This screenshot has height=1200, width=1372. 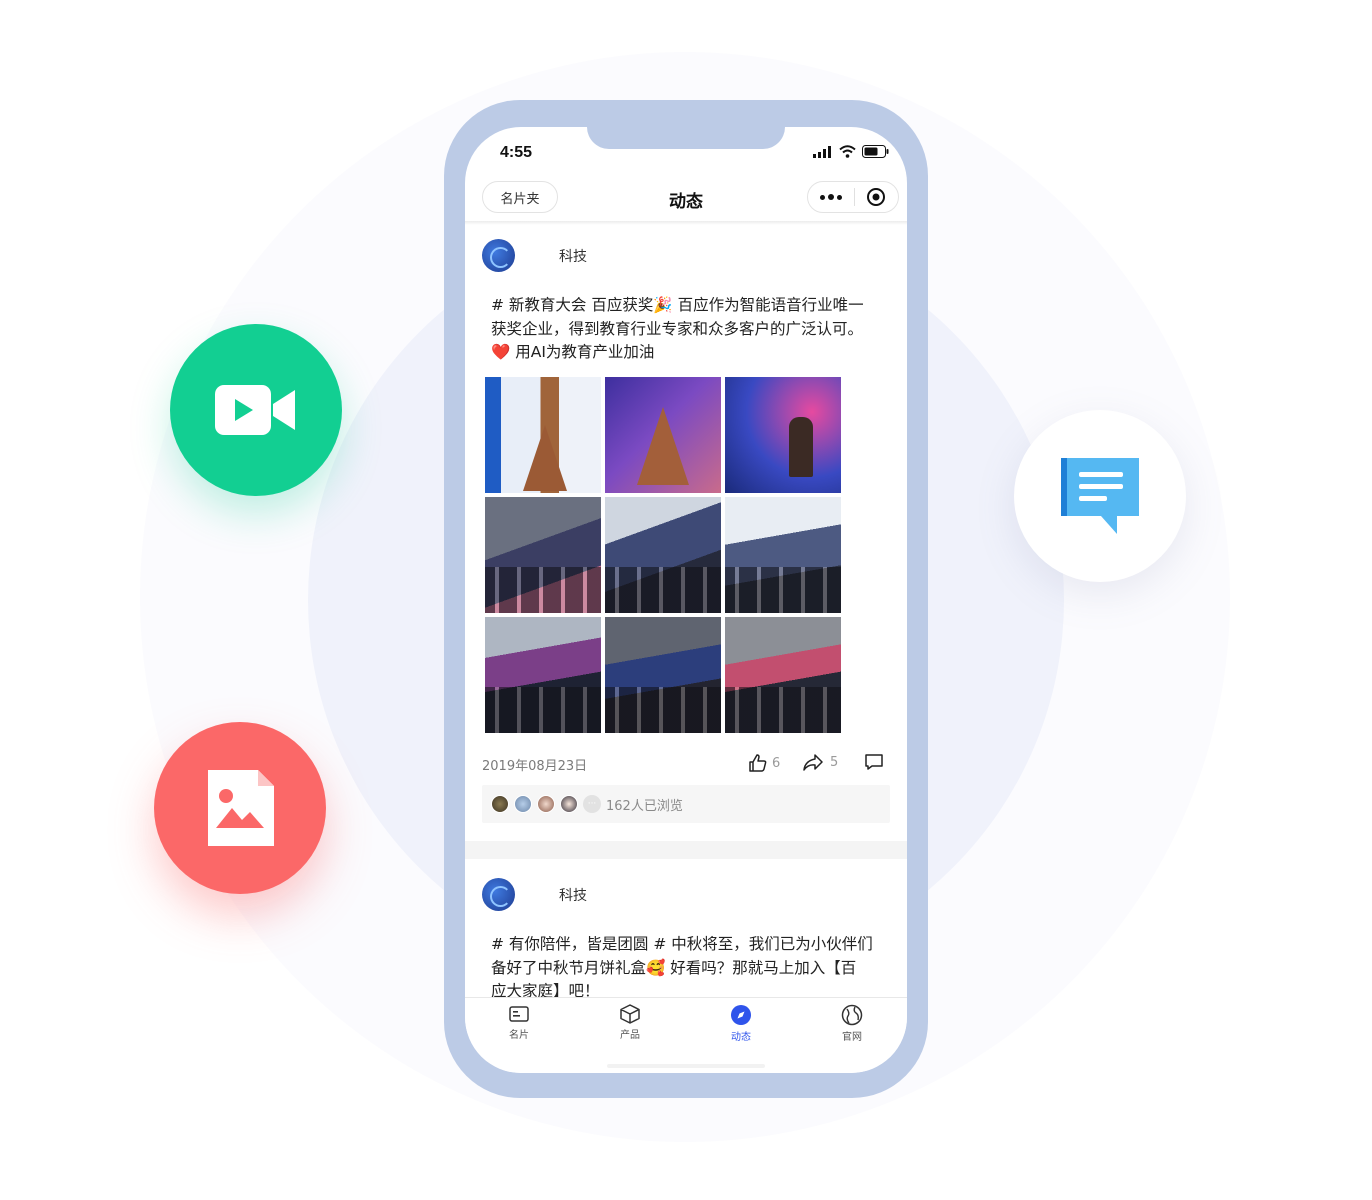 What do you see at coordinates (501, 352) in the screenshot?
I see `heart-emoji: ❤️` at bounding box center [501, 352].